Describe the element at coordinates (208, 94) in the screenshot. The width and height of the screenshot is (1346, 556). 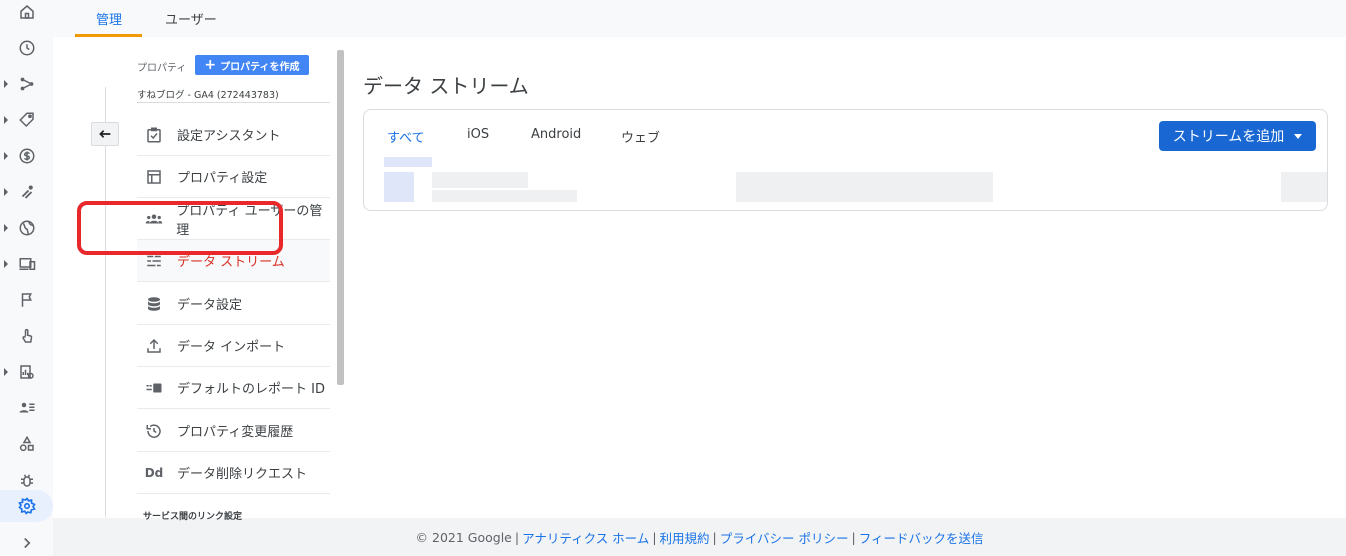
I see `property-name: すねブログ - GA4 (272443783)` at that location.